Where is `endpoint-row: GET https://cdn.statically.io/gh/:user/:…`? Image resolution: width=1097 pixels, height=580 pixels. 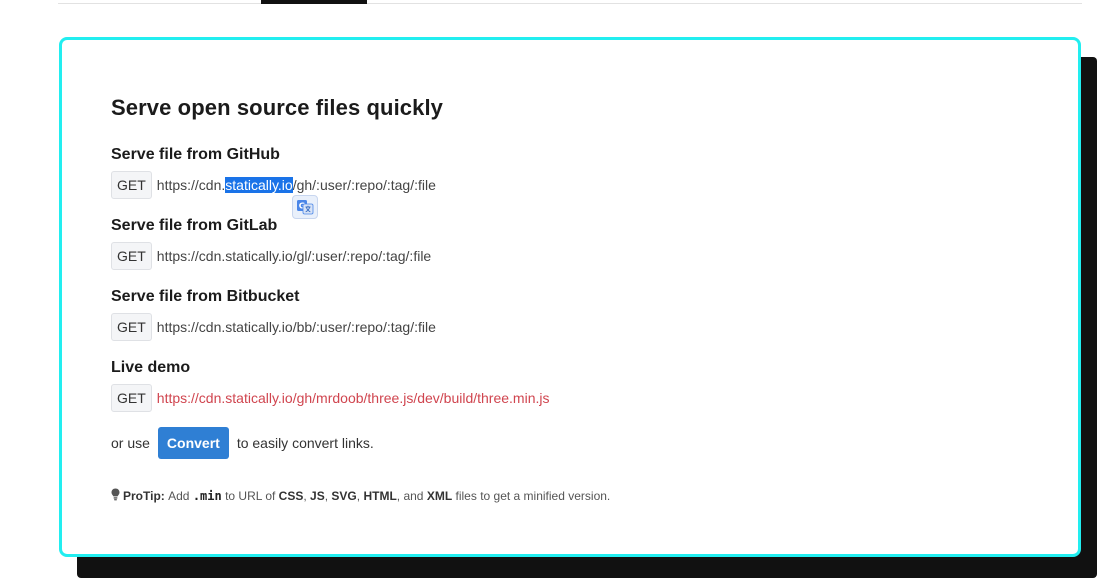
endpoint-row: GET https://cdn.statically.io/gh/:user/:… is located at coordinates (273, 185).